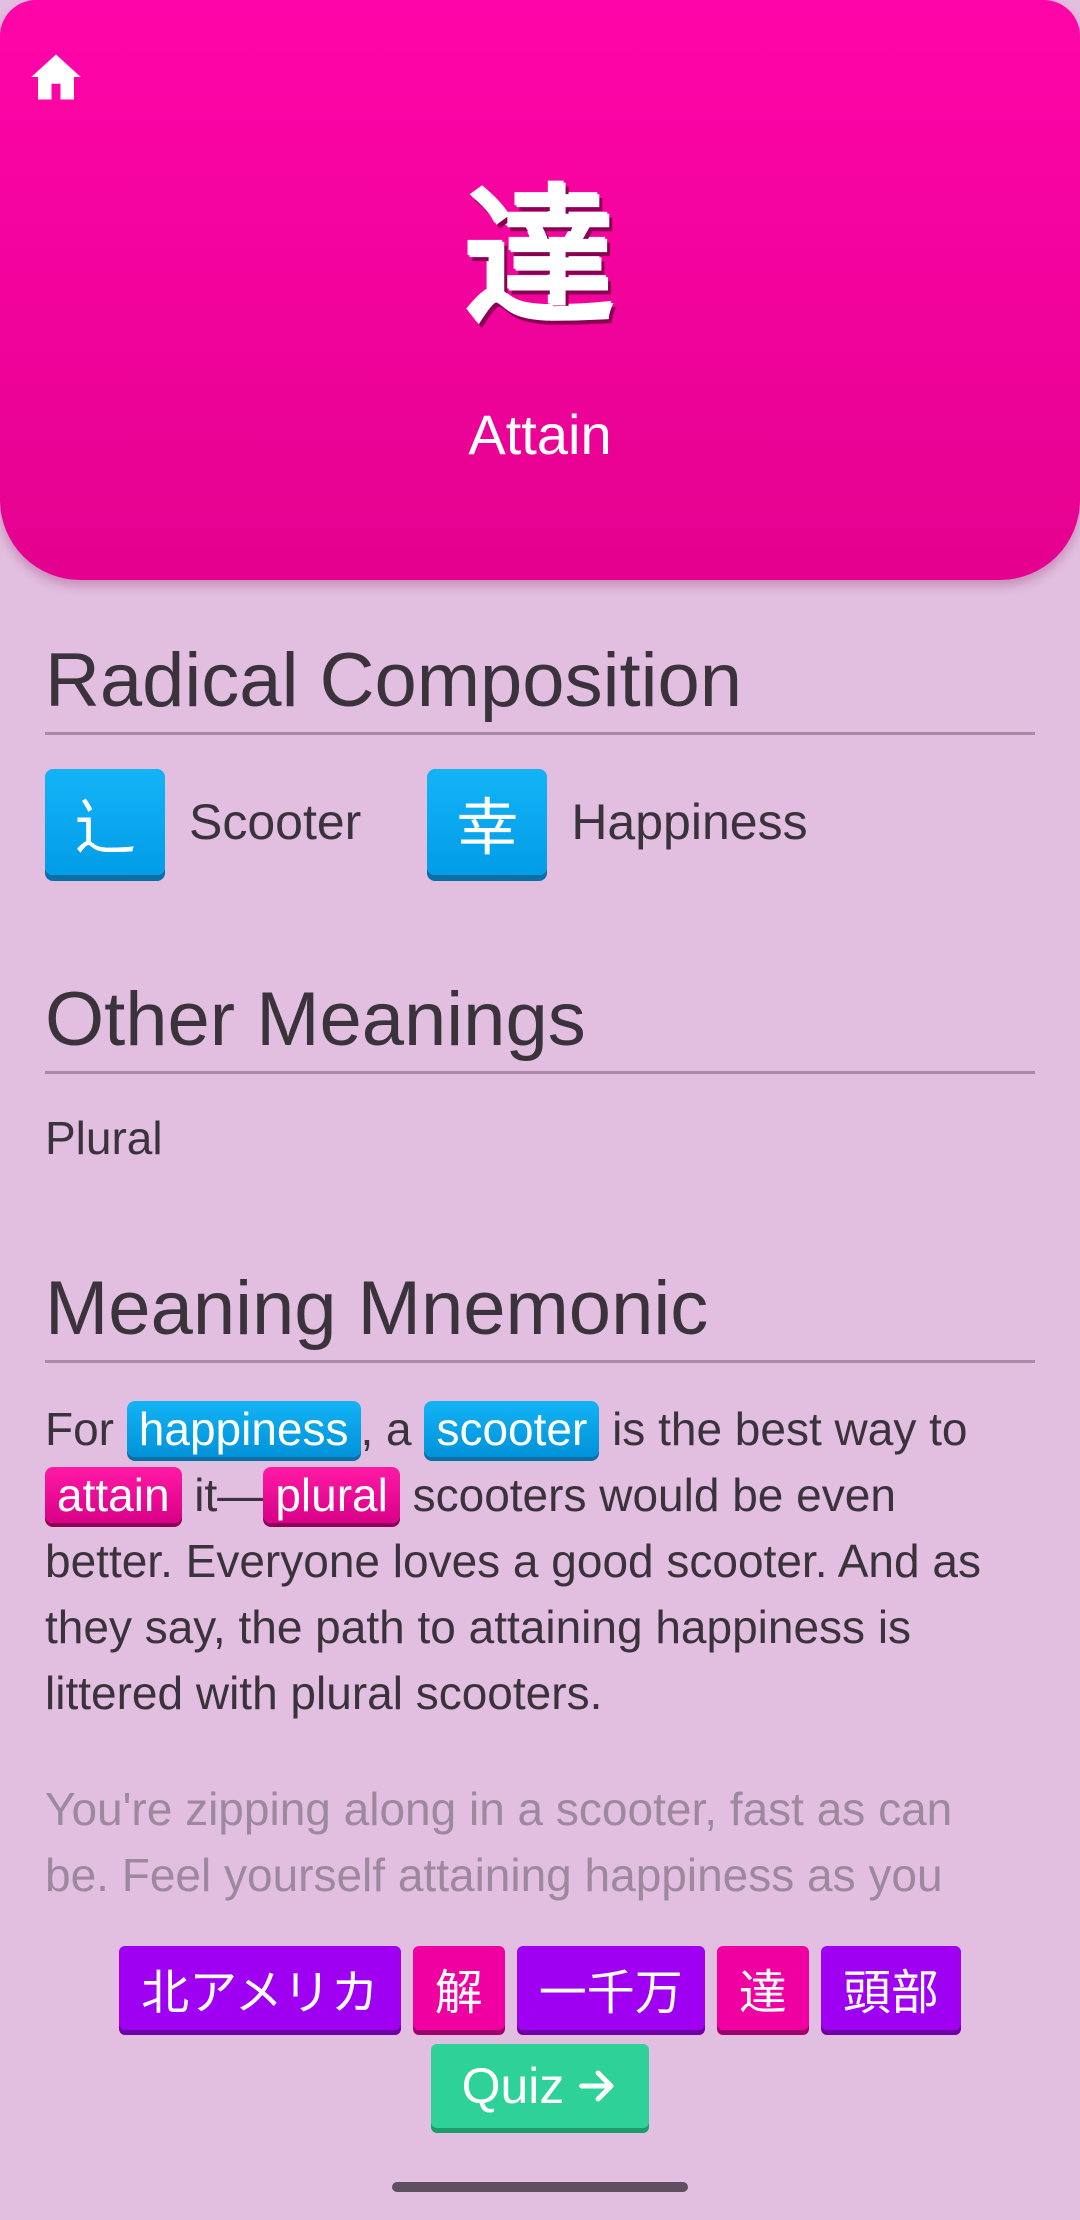 The width and height of the screenshot is (1080, 2220). I want to click on radical-chip: 辶, so click(105, 822).